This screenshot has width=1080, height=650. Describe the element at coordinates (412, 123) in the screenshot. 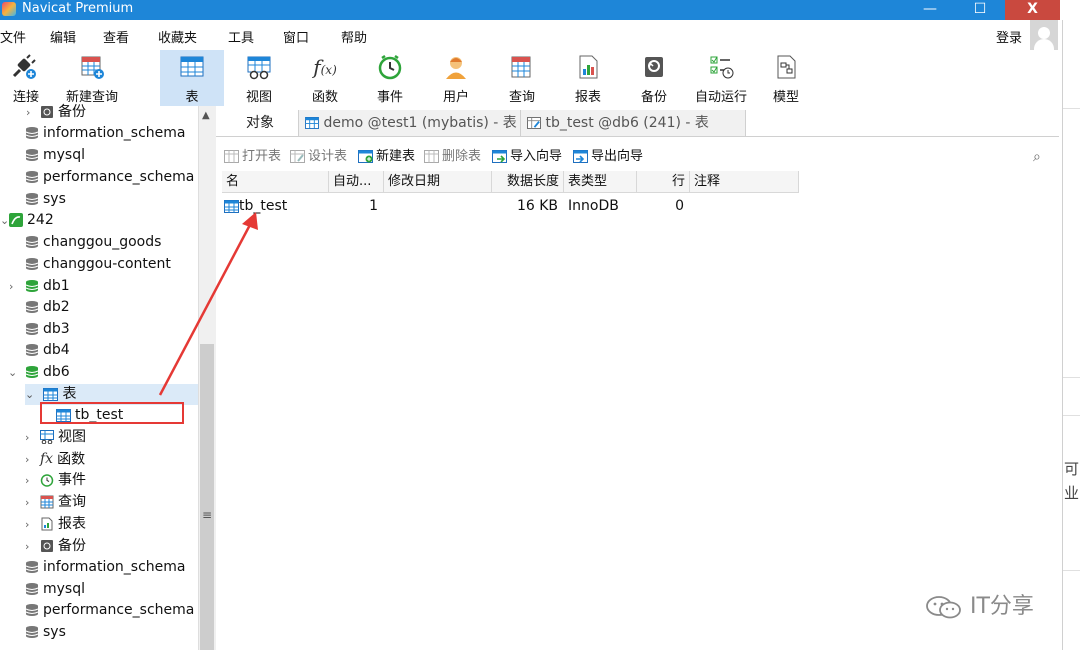

I see `tab-demo-table: demo @test1 (mybatis) - 表` at that location.